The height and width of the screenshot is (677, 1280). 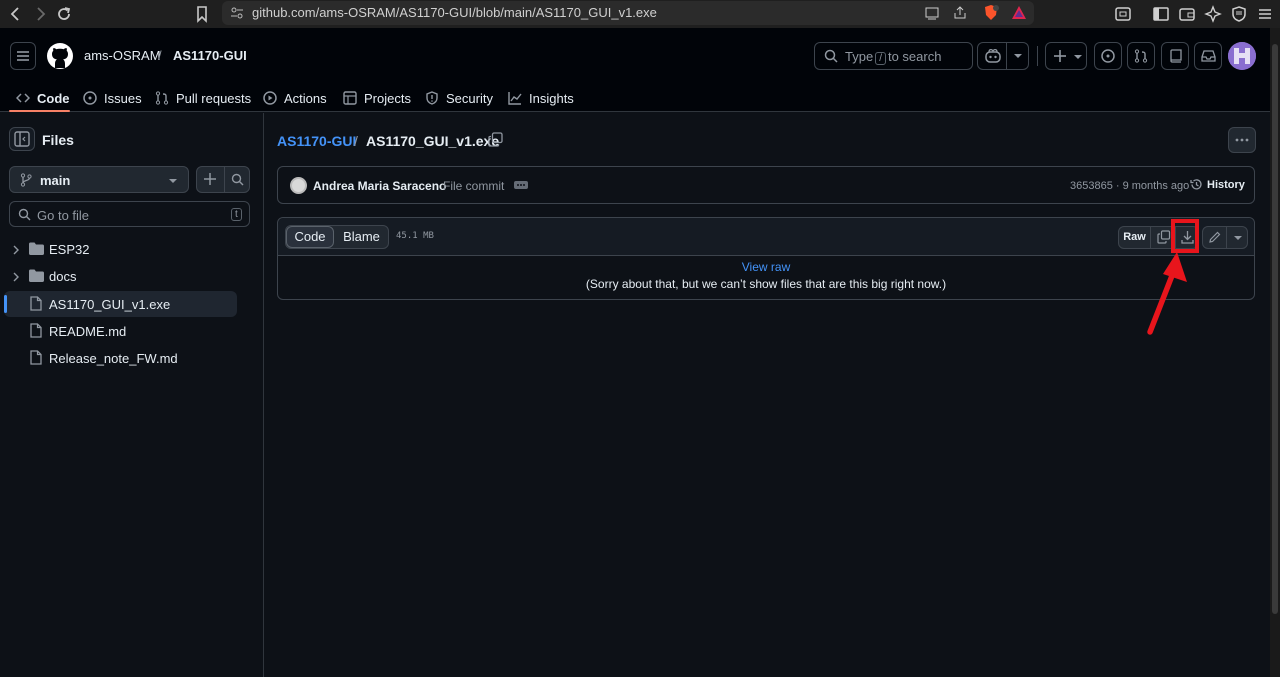 What do you see at coordinates (361, 237) in the screenshot?
I see `blame-view-button: Blame` at bounding box center [361, 237].